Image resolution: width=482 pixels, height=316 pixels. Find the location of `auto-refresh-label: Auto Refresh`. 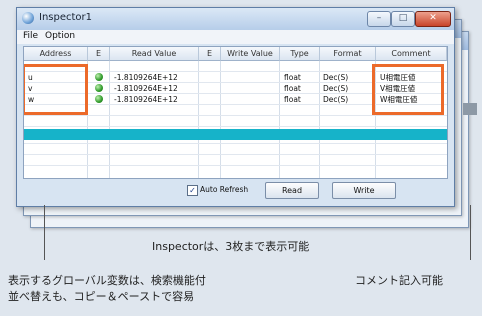

auto-refresh-label: Auto Refresh is located at coordinates (224, 189).